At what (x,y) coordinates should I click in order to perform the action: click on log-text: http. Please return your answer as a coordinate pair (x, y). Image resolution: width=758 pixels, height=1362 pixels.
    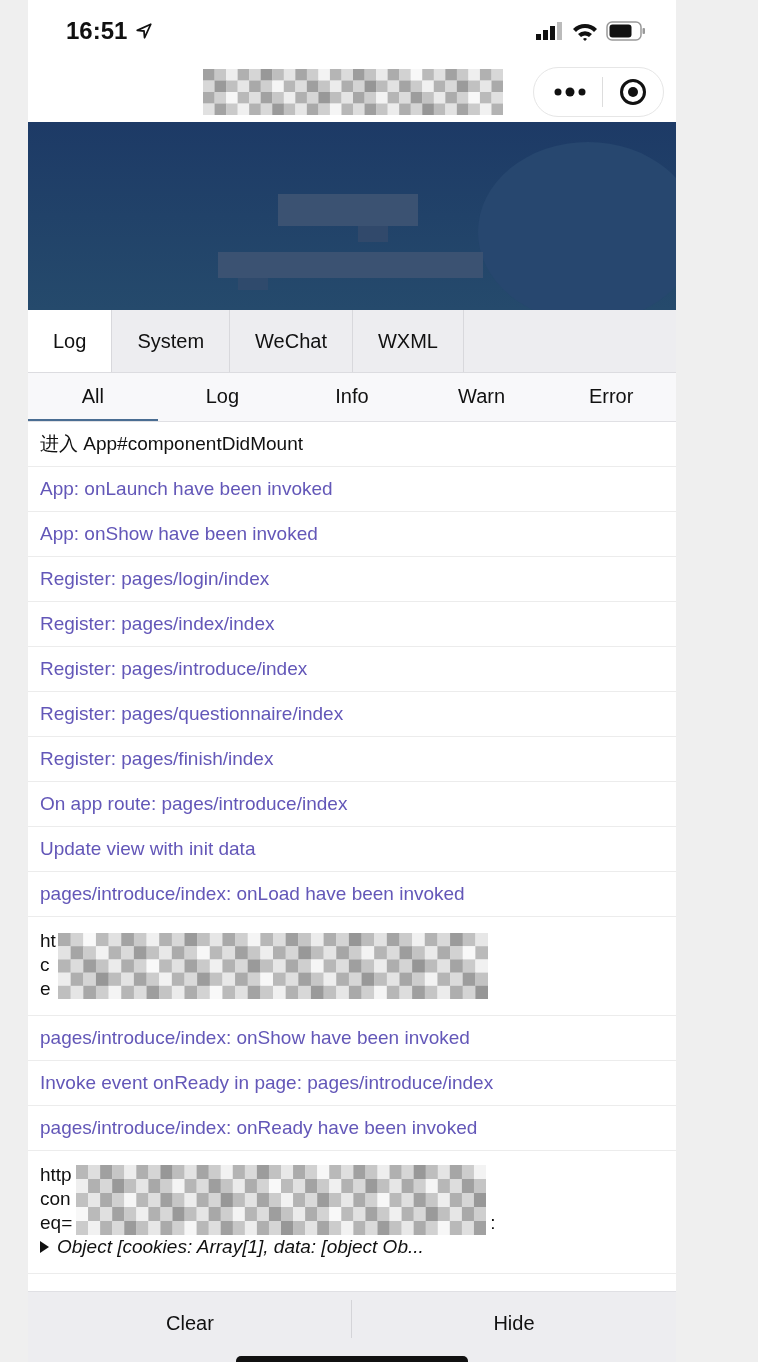
    Looking at the image, I should click on (56, 1175).